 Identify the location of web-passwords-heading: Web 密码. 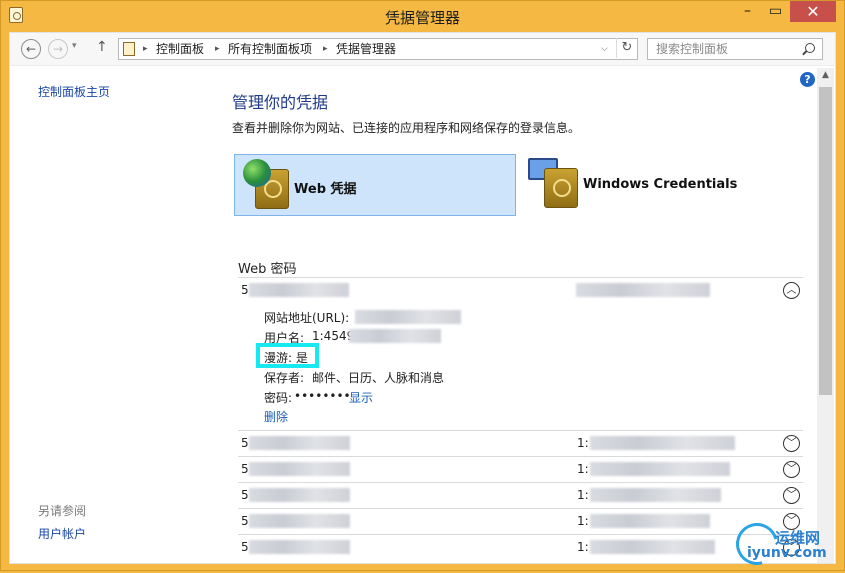
(267, 269).